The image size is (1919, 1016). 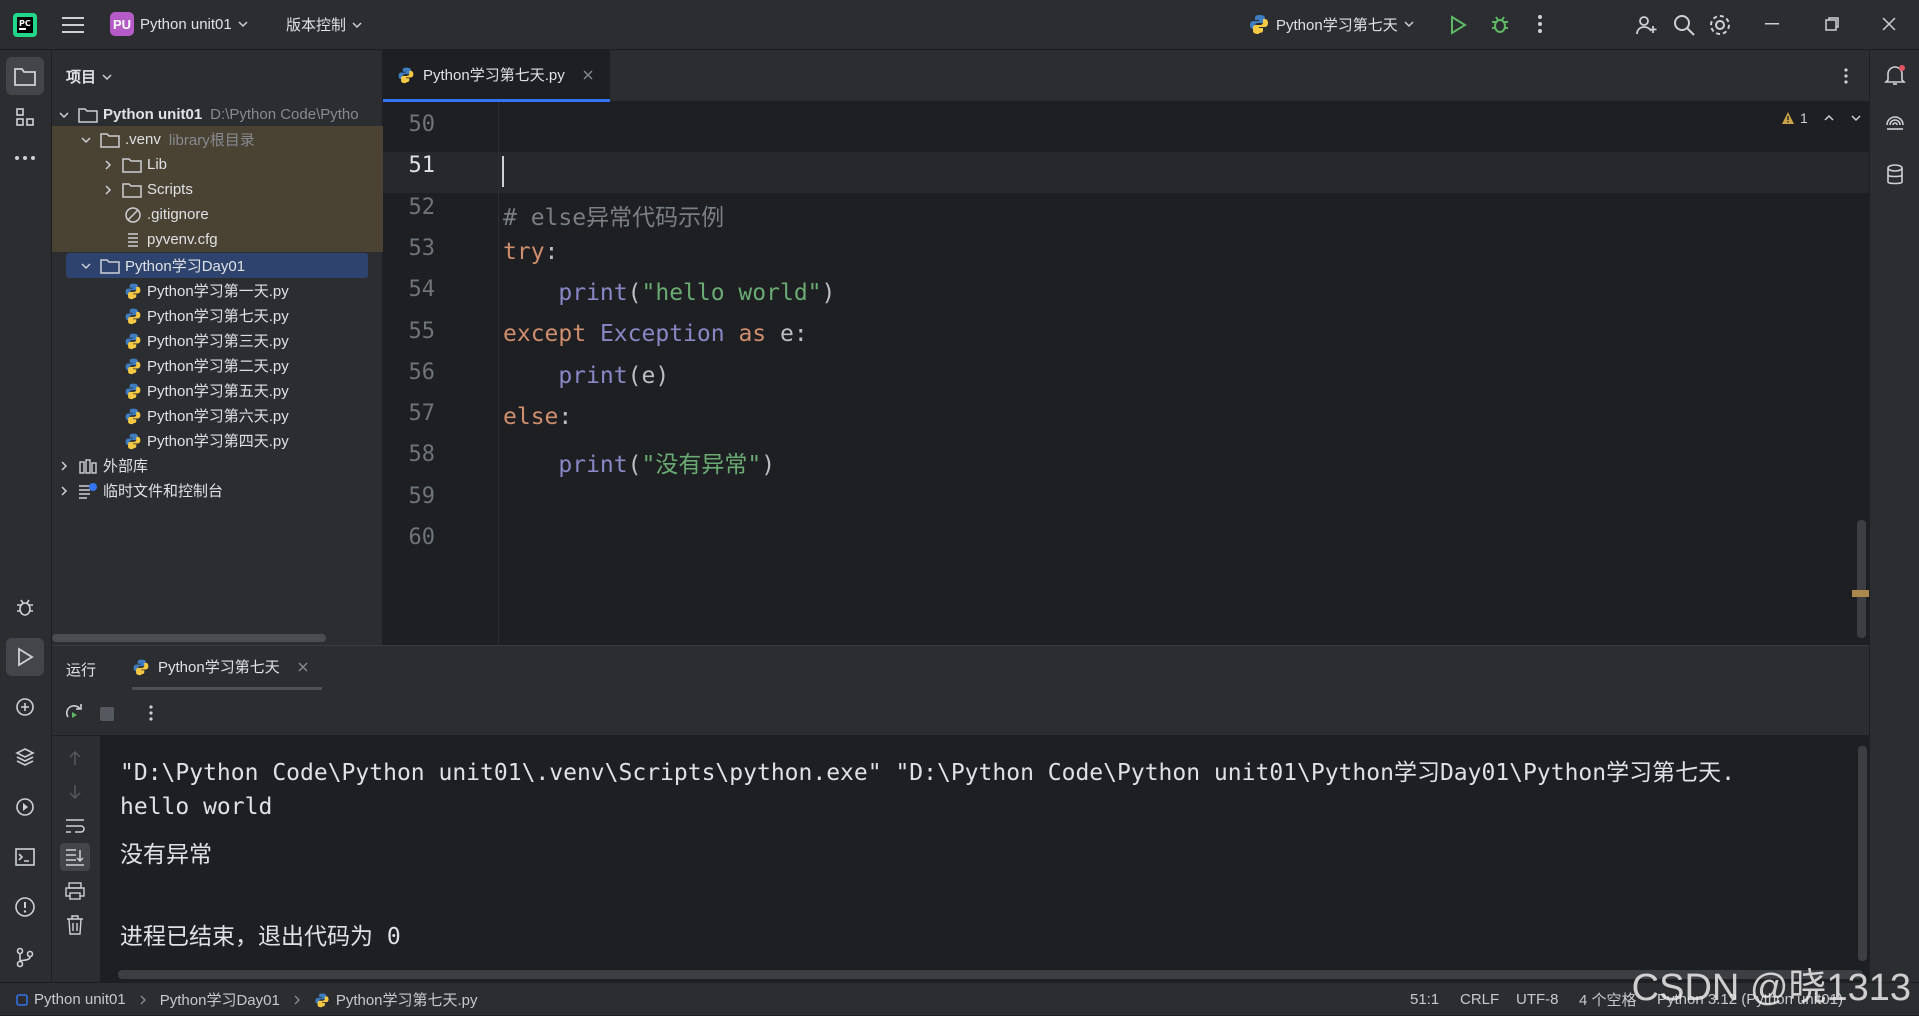 What do you see at coordinates (217, 164) in the screenshot?
I see `tree-item-lib: Lib` at bounding box center [217, 164].